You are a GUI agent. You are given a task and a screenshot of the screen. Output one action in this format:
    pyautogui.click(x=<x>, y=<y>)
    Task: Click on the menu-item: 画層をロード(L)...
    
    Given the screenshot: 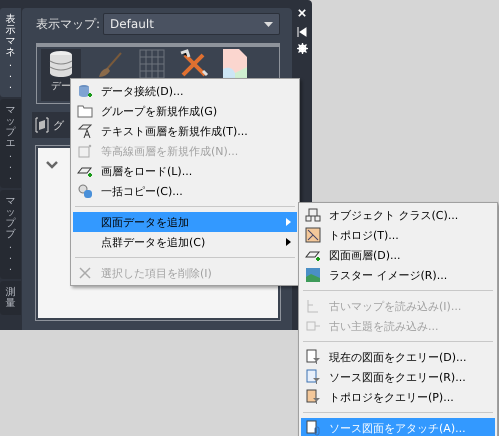 What is the action you would take?
    pyautogui.click(x=185, y=171)
    